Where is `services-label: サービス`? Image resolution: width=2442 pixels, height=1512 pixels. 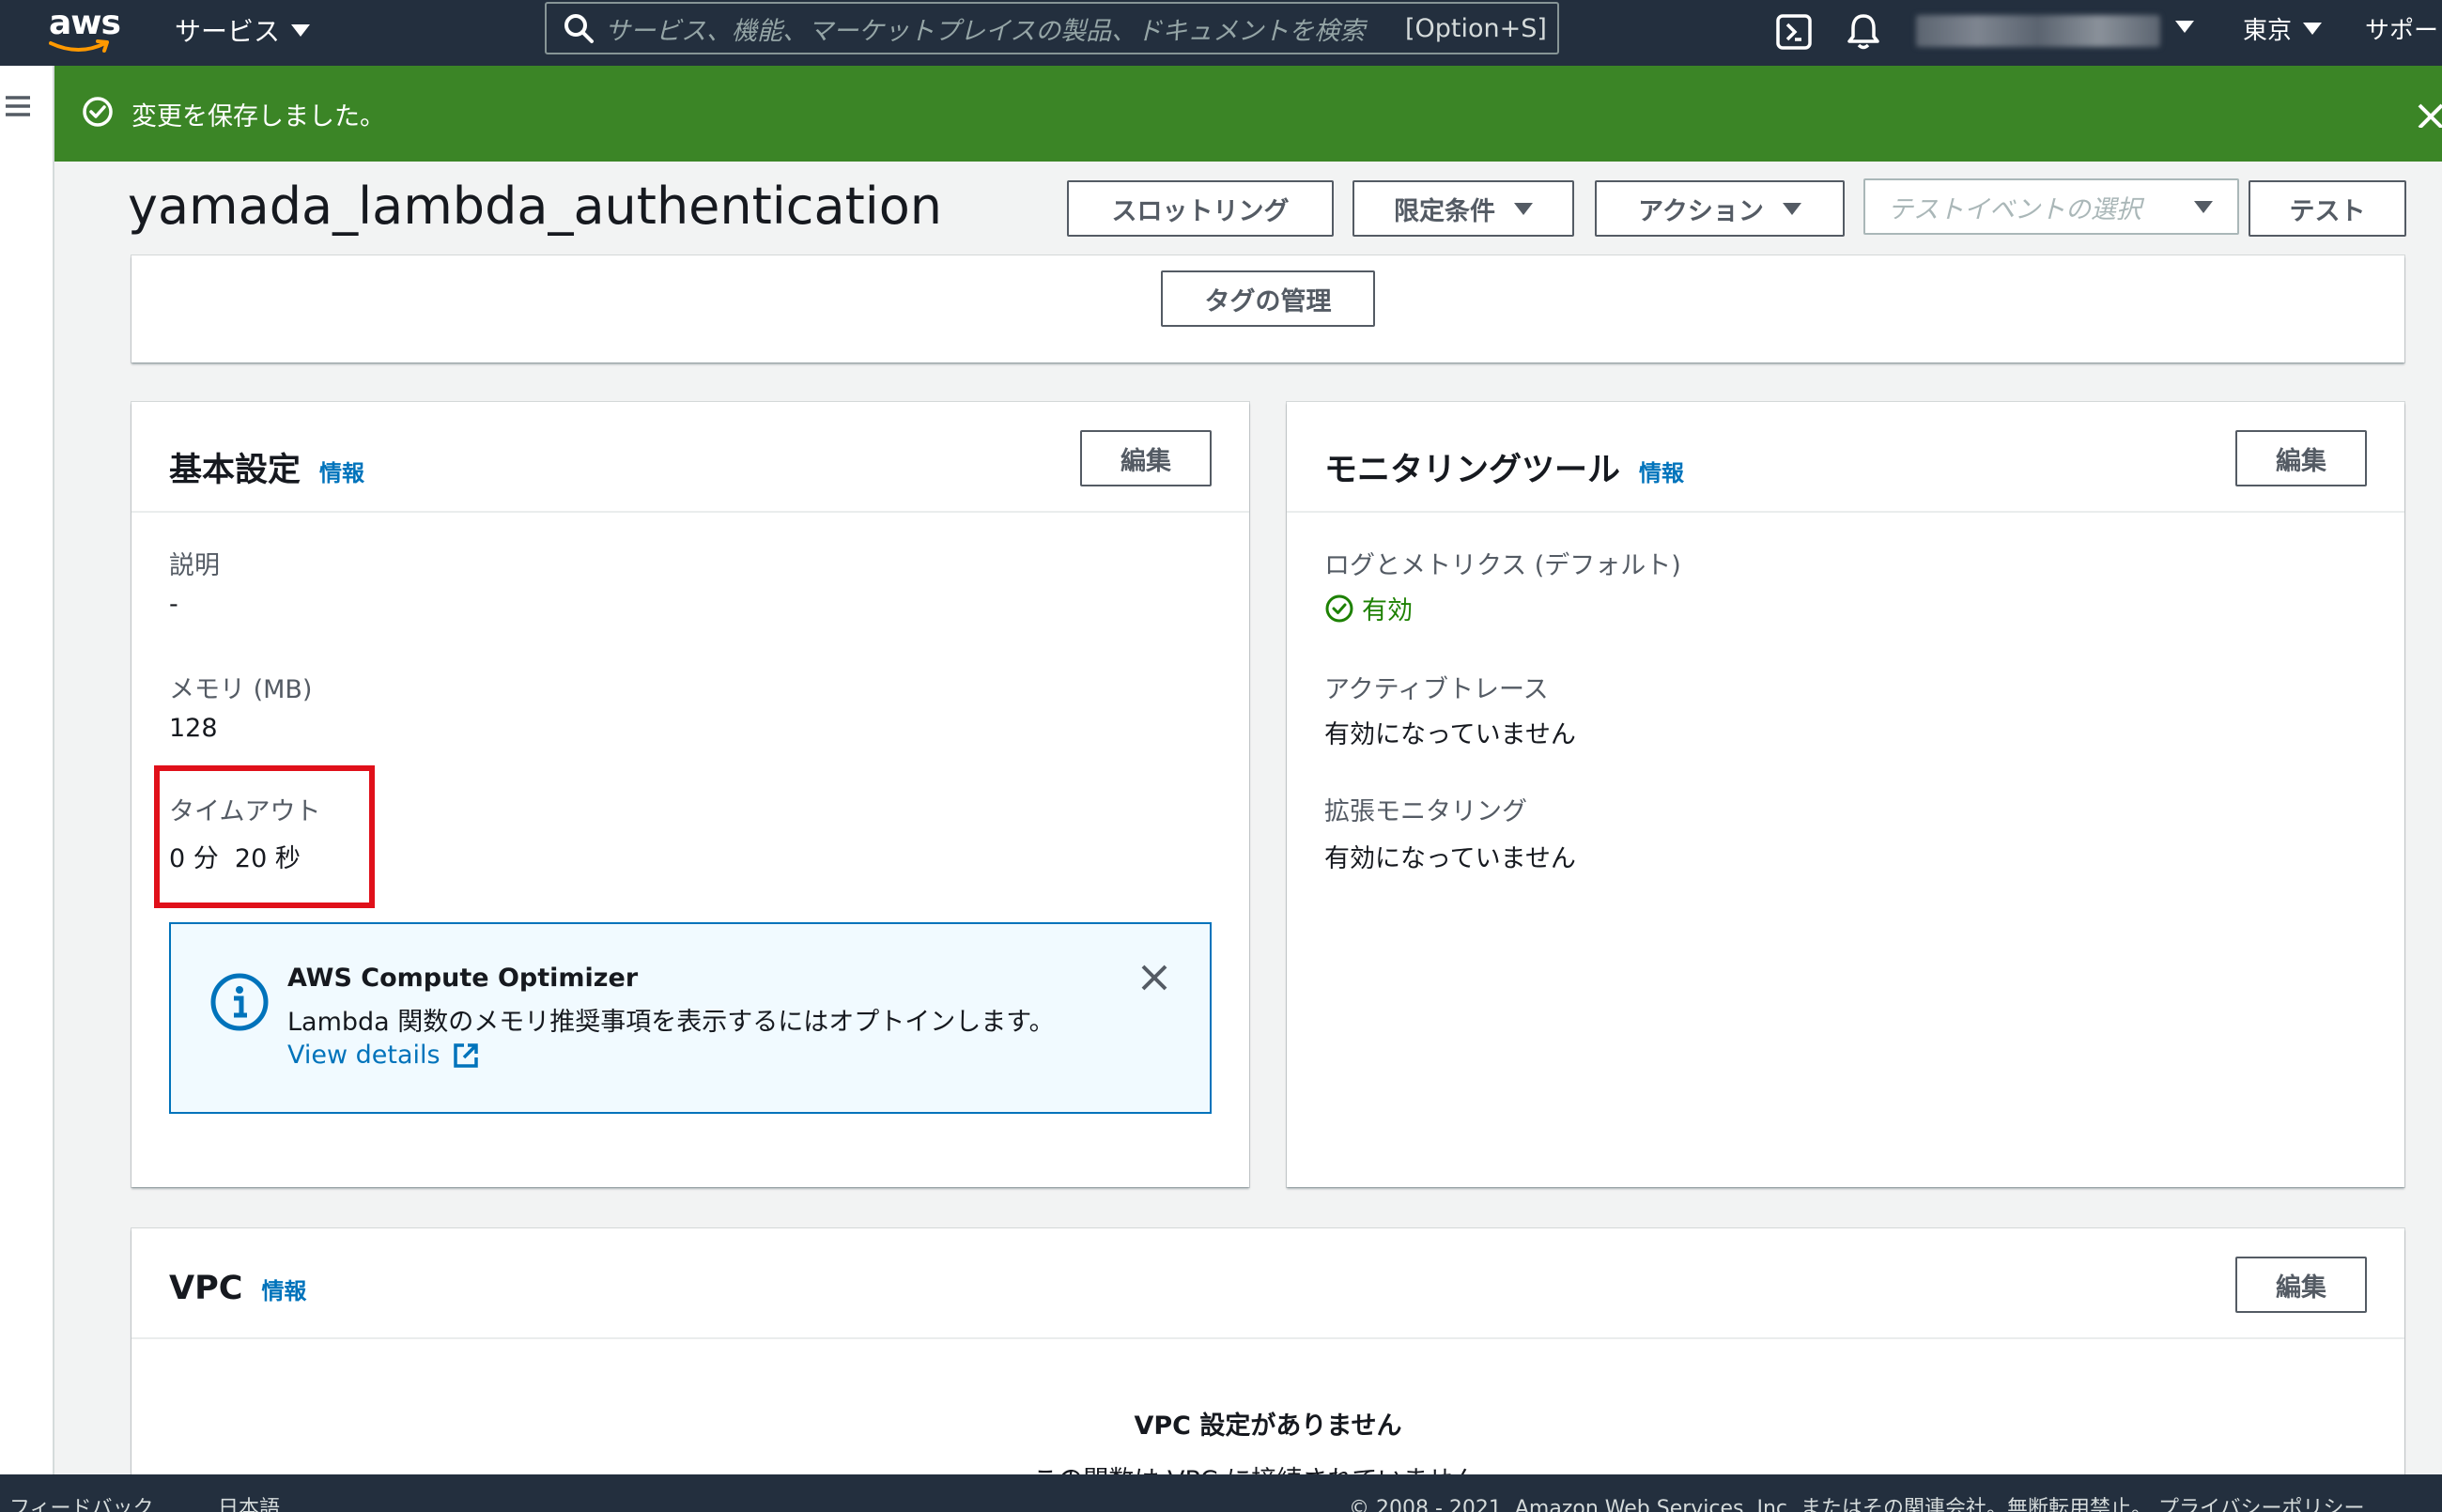
services-label: サービス is located at coordinates (228, 32).